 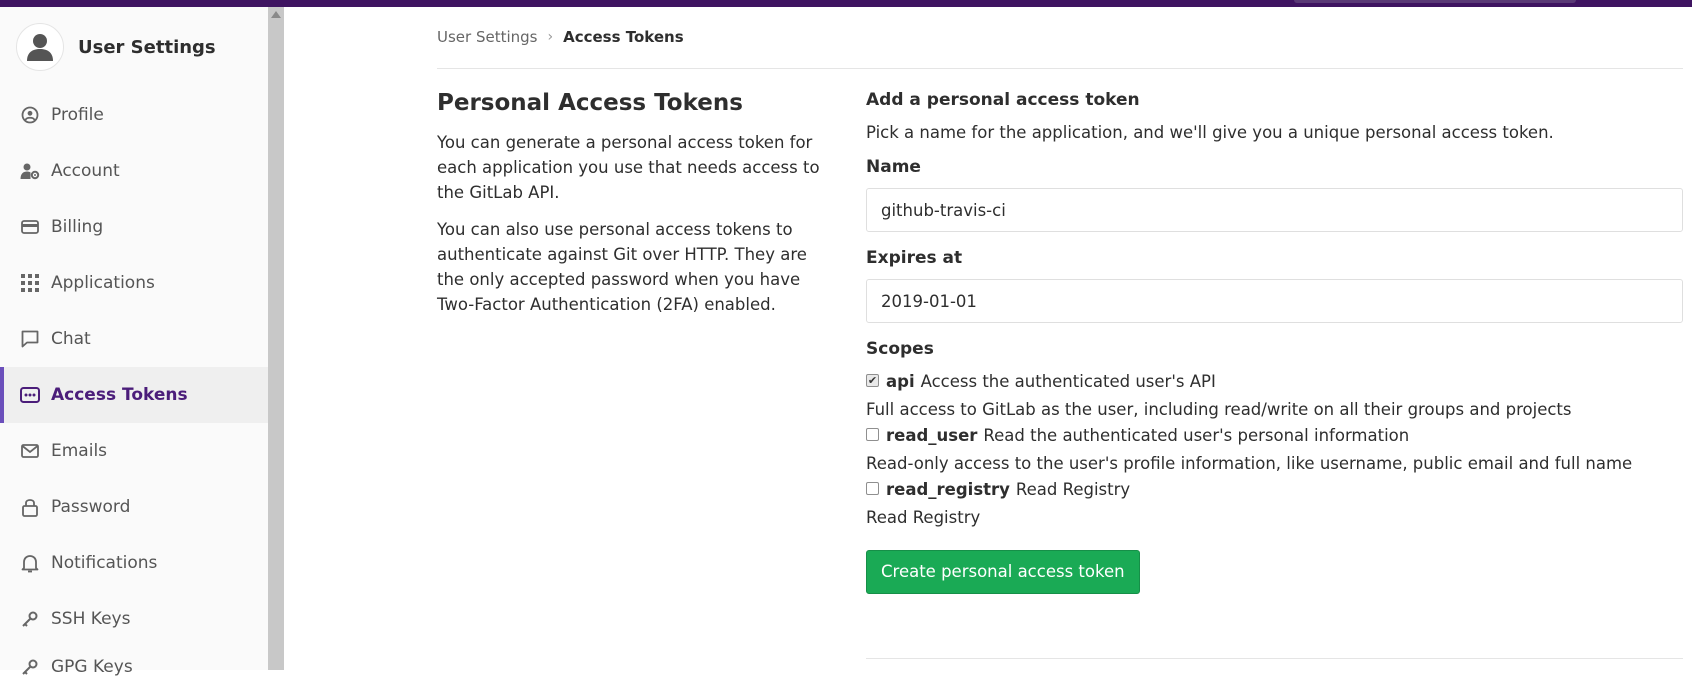 What do you see at coordinates (1060, 68) in the screenshot?
I see `breadcrumb-divider` at bounding box center [1060, 68].